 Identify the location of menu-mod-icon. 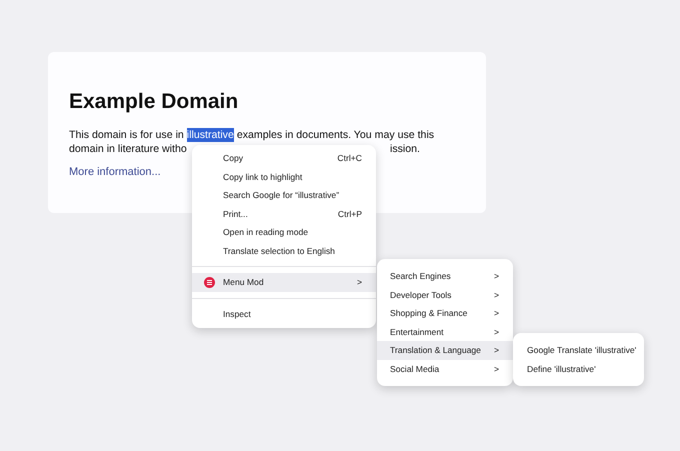
(209, 282).